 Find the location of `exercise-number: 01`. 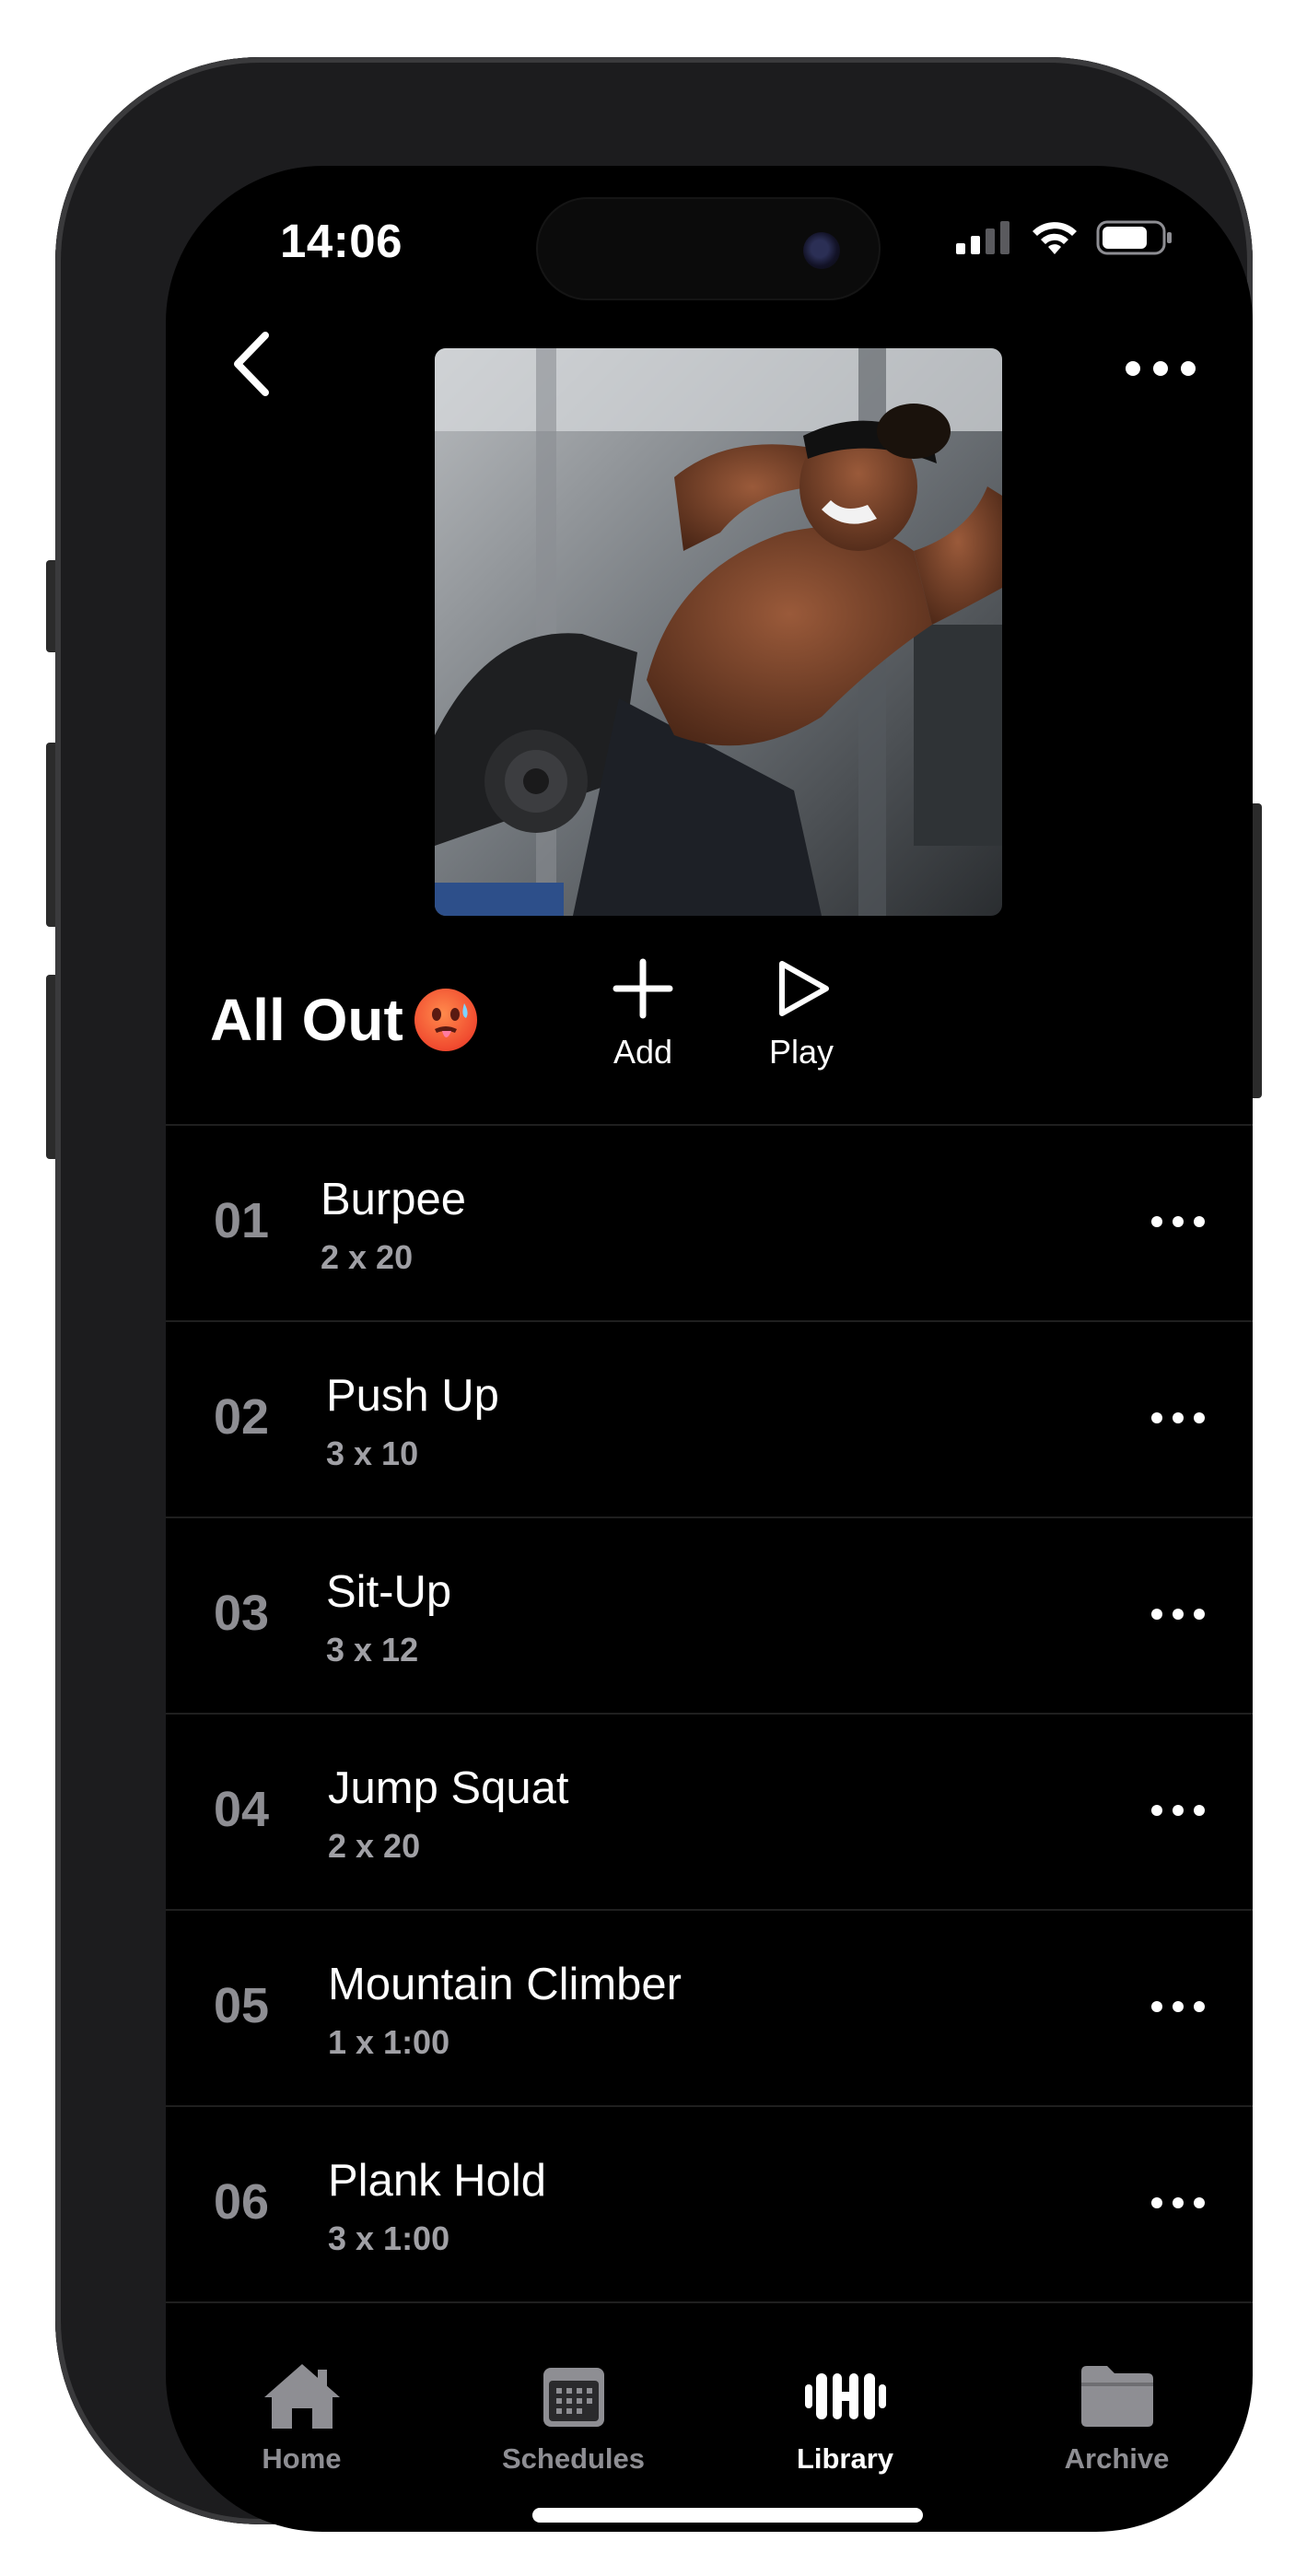

exercise-number: 01 is located at coordinates (242, 1220).